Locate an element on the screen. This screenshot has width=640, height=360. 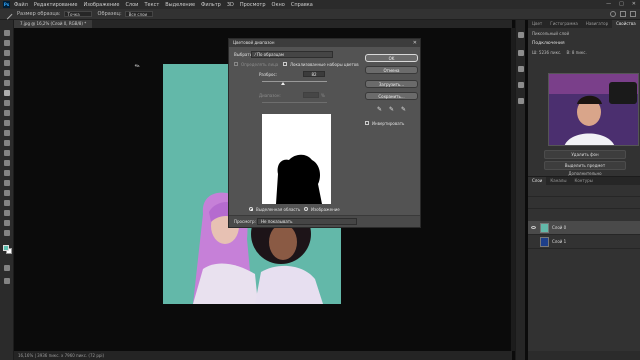
layer-row: Слой 1 is located at coordinates (584, 242).